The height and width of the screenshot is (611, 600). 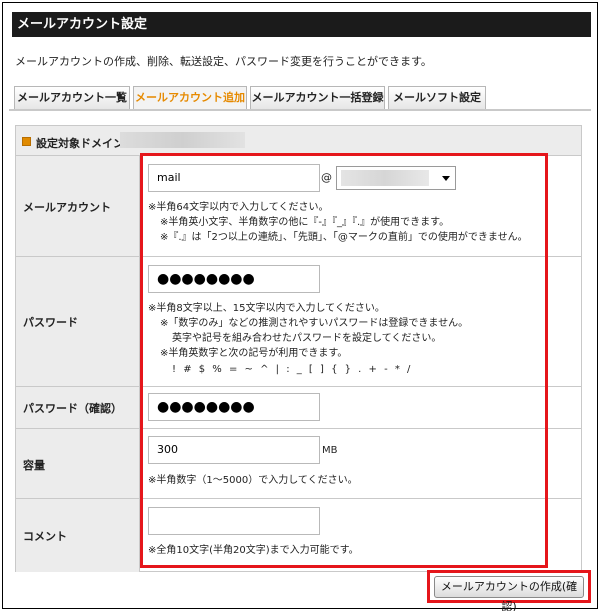 I want to click on password-label-cell: パスワード, so click(x=78, y=321).